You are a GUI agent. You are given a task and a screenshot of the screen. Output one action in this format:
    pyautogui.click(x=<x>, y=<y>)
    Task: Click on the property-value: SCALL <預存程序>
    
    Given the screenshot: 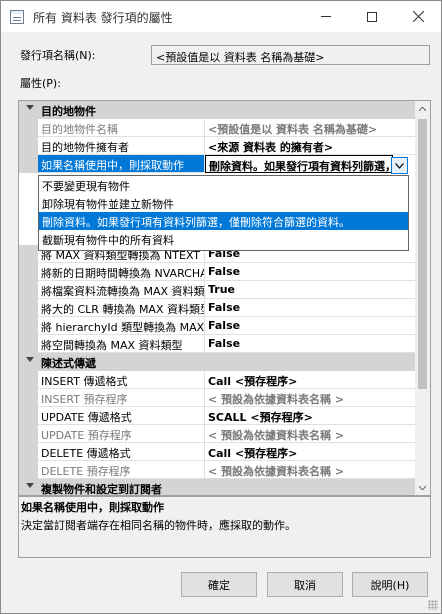 What is the action you would take?
    pyautogui.click(x=310, y=416)
    